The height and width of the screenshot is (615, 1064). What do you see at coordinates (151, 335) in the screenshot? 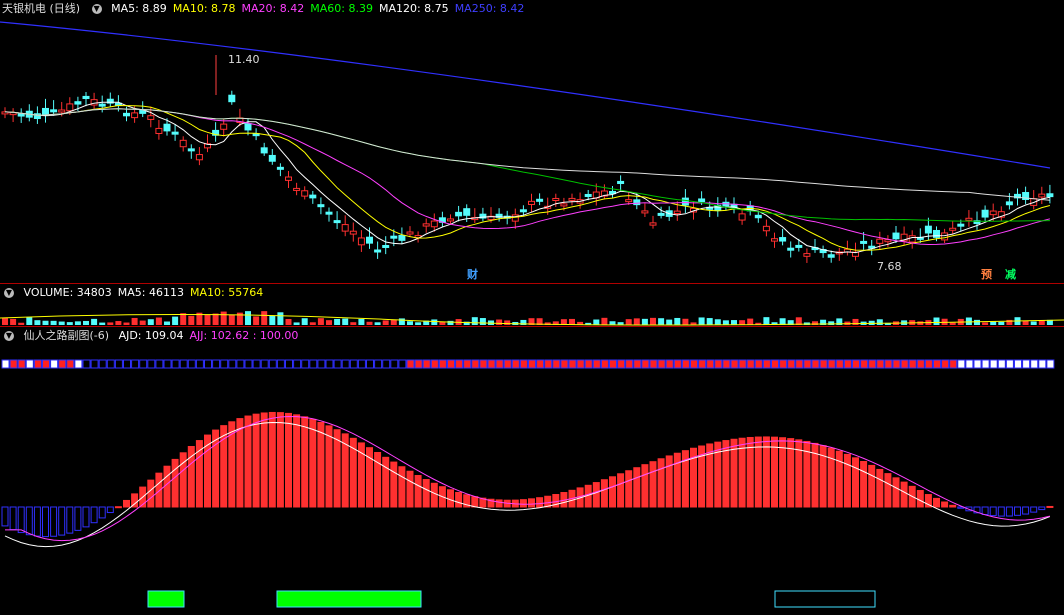
I see `indicator-label: AJD: 109.04` at bounding box center [151, 335].